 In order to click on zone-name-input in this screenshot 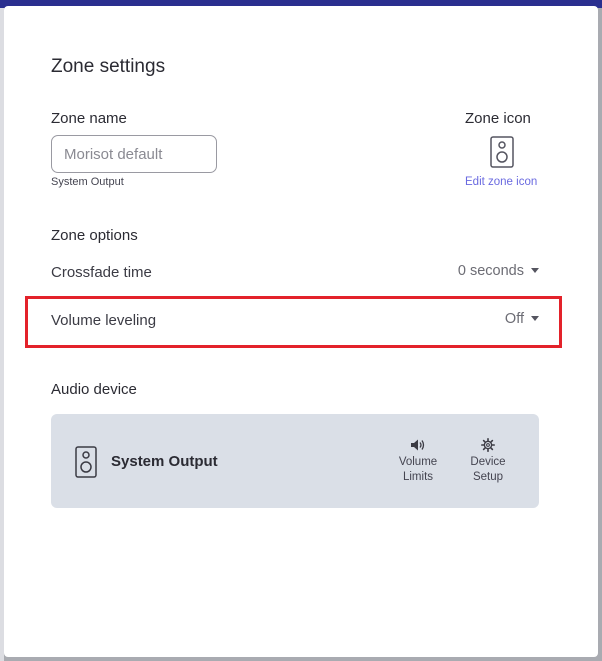, I will do `click(134, 154)`.